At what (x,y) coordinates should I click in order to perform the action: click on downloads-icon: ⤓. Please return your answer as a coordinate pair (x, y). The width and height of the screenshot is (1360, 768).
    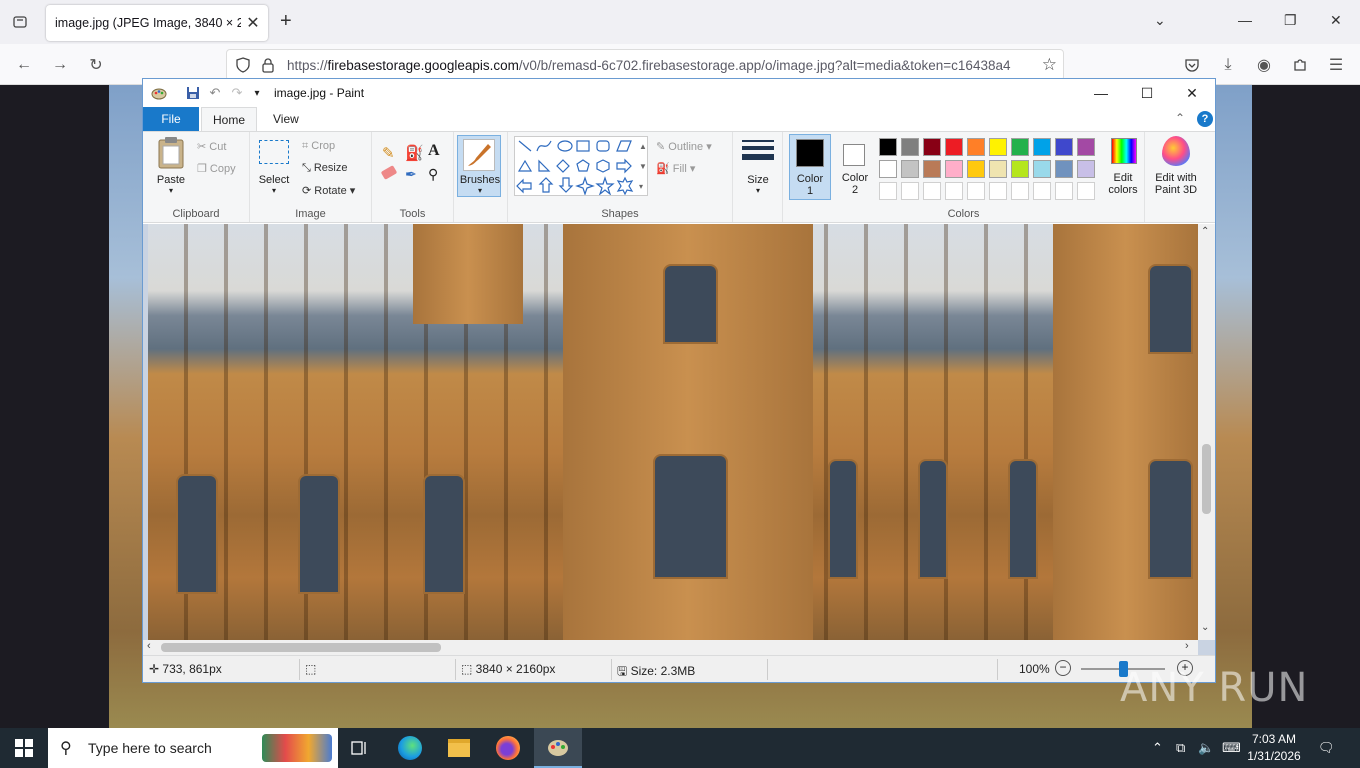
    Looking at the image, I should click on (1228, 65).